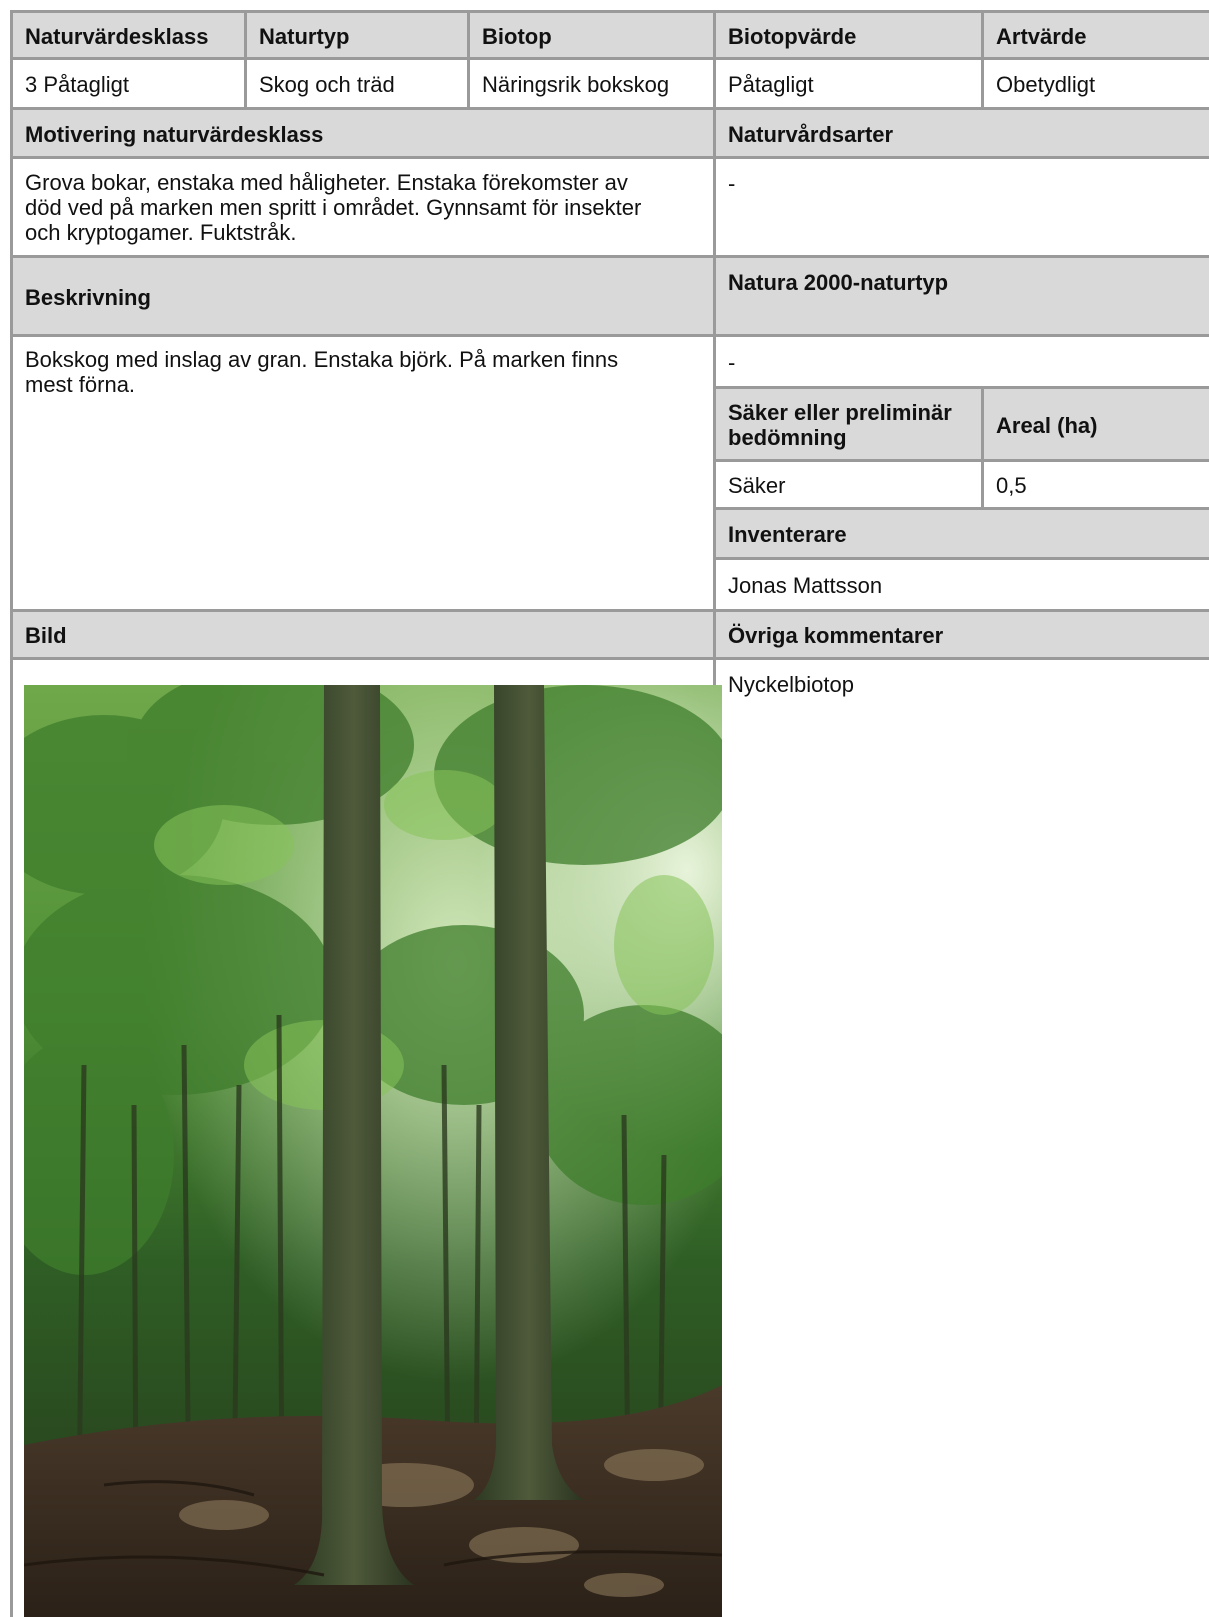  I want to click on header-ovriga-kommentarer: Övriga kommentarer, so click(961, 634).